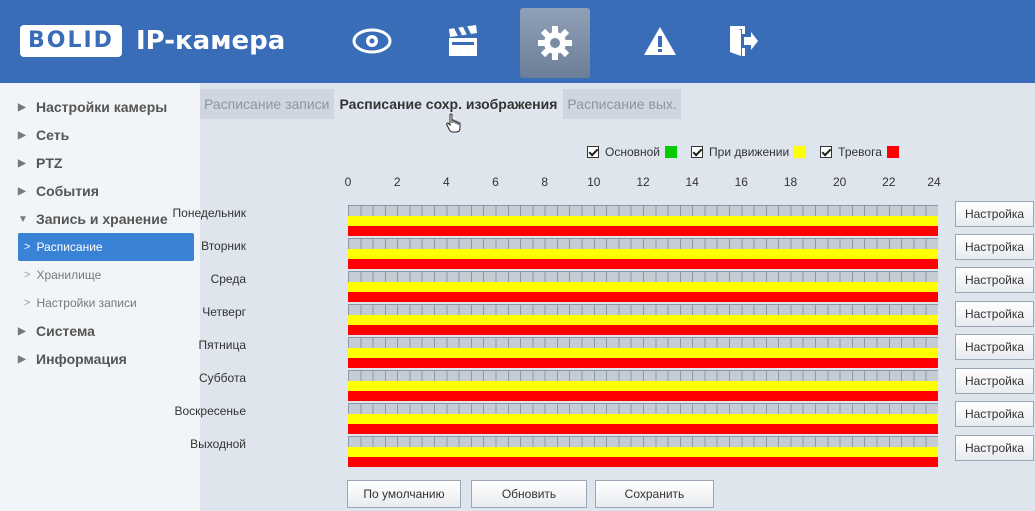 This screenshot has height=511, width=1035. What do you see at coordinates (800, 152) in the screenshot?
I see `yellow-swatch` at bounding box center [800, 152].